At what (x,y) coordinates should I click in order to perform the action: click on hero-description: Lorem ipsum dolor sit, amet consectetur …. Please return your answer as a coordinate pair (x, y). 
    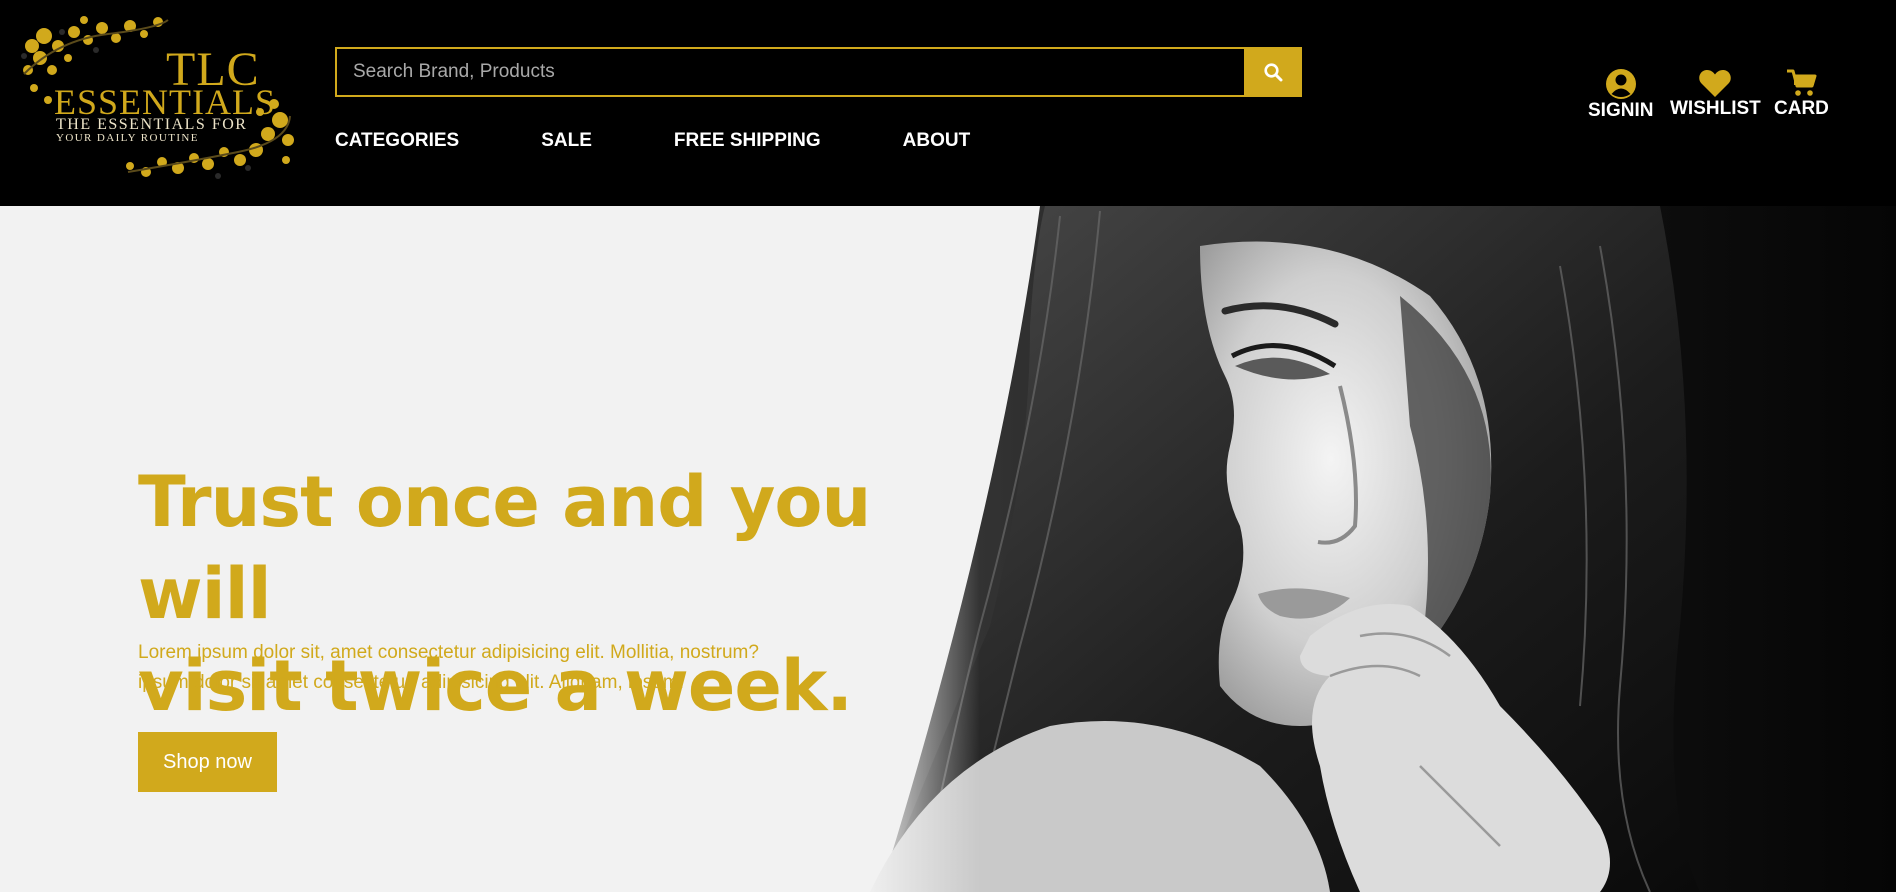
    Looking at the image, I should click on (508, 668).